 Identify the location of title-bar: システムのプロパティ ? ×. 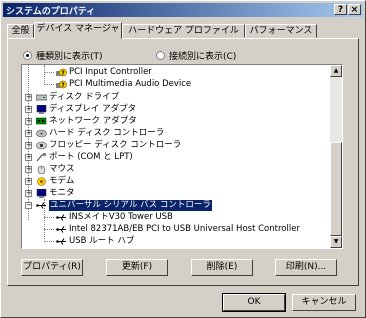
(183, 10).